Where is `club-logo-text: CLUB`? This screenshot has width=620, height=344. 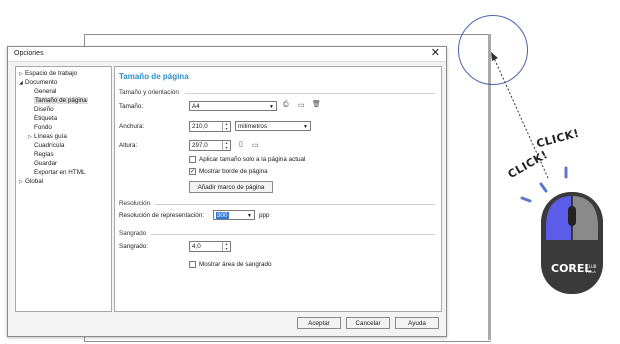
club-logo-text: CLUB is located at coordinates (591, 266).